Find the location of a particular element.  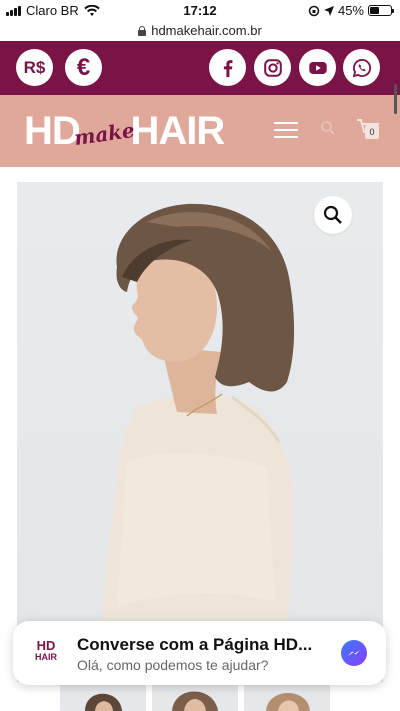

status-right: 45% is located at coordinates (351, 10).